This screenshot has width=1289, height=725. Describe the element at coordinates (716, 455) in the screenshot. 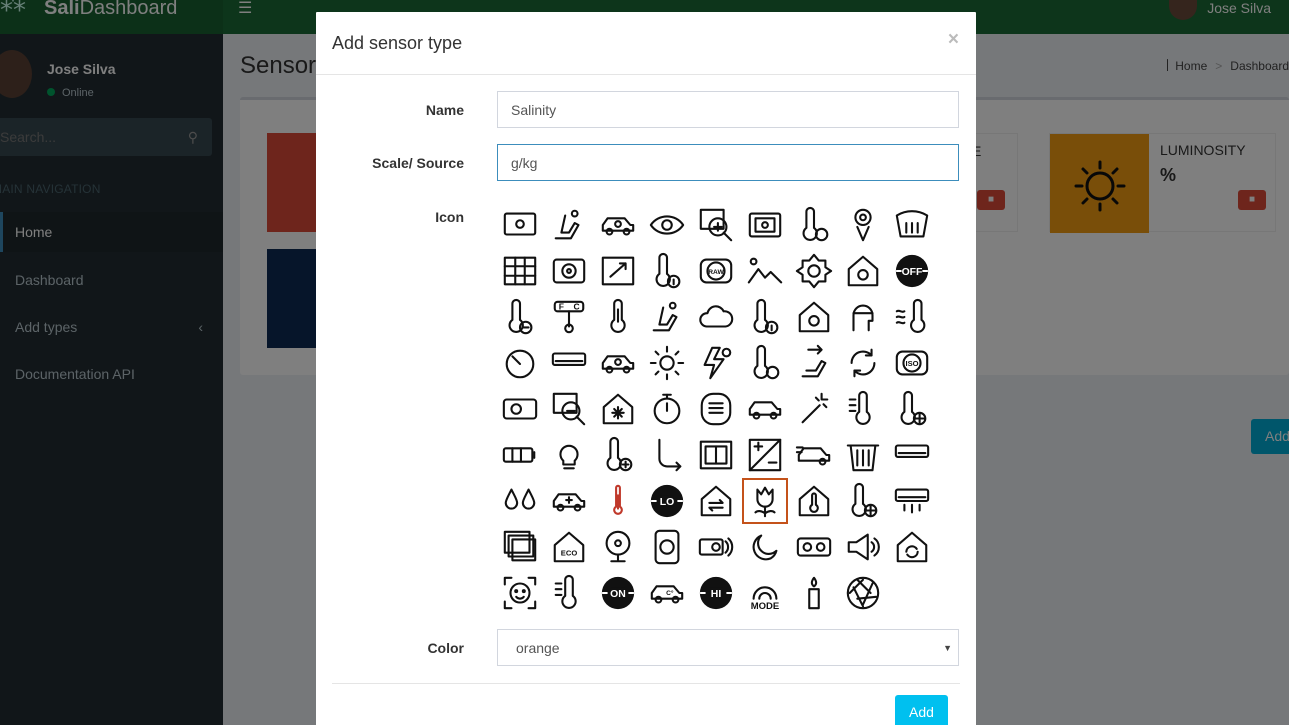

I see `window-heater-icon` at that location.